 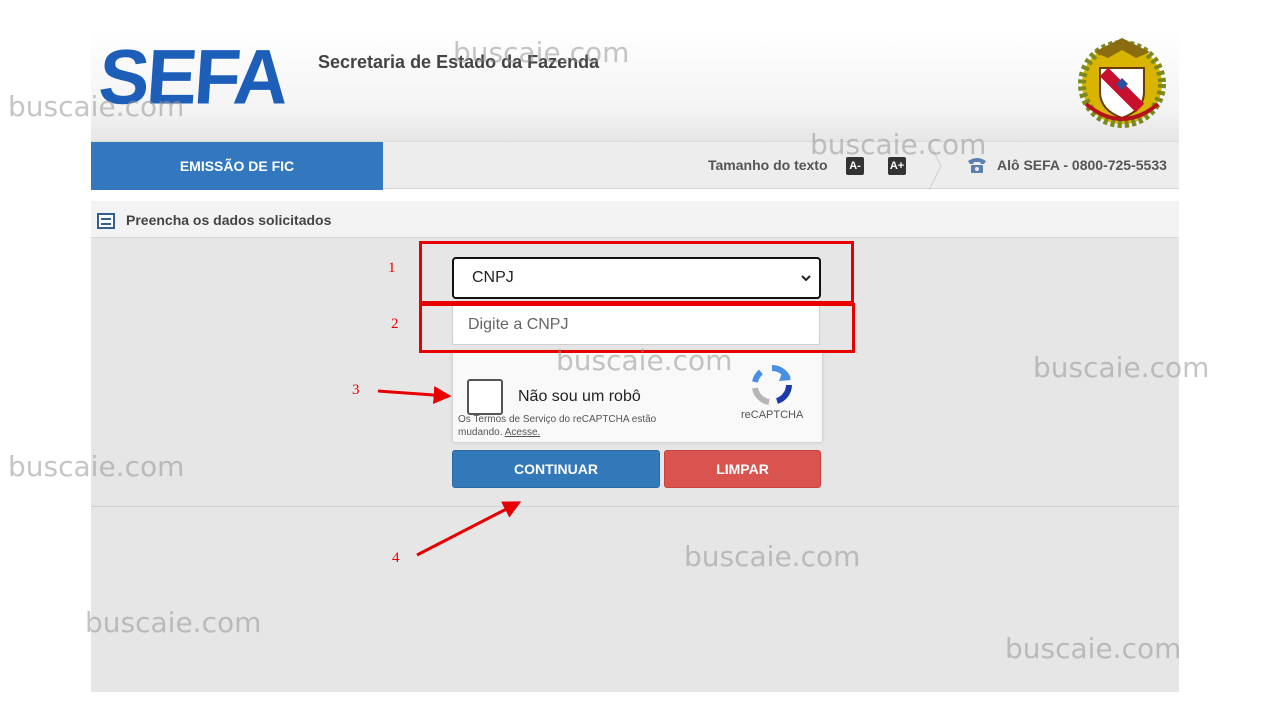 I want to click on continue-button: CONTINUAR, so click(x=556, y=469).